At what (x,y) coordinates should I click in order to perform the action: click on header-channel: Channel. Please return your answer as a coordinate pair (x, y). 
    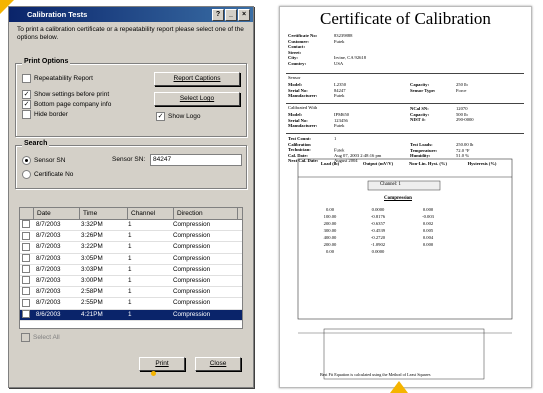
    Looking at the image, I should click on (151, 213).